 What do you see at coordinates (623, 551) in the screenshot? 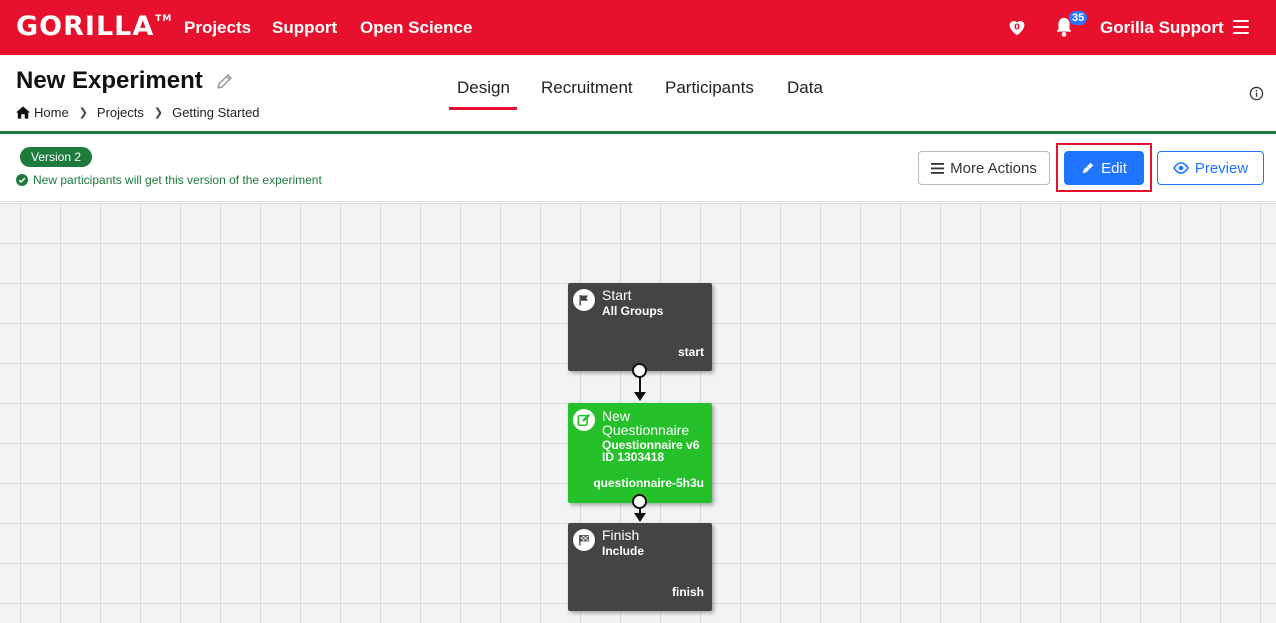
I see `node-subtitle: Include` at bounding box center [623, 551].